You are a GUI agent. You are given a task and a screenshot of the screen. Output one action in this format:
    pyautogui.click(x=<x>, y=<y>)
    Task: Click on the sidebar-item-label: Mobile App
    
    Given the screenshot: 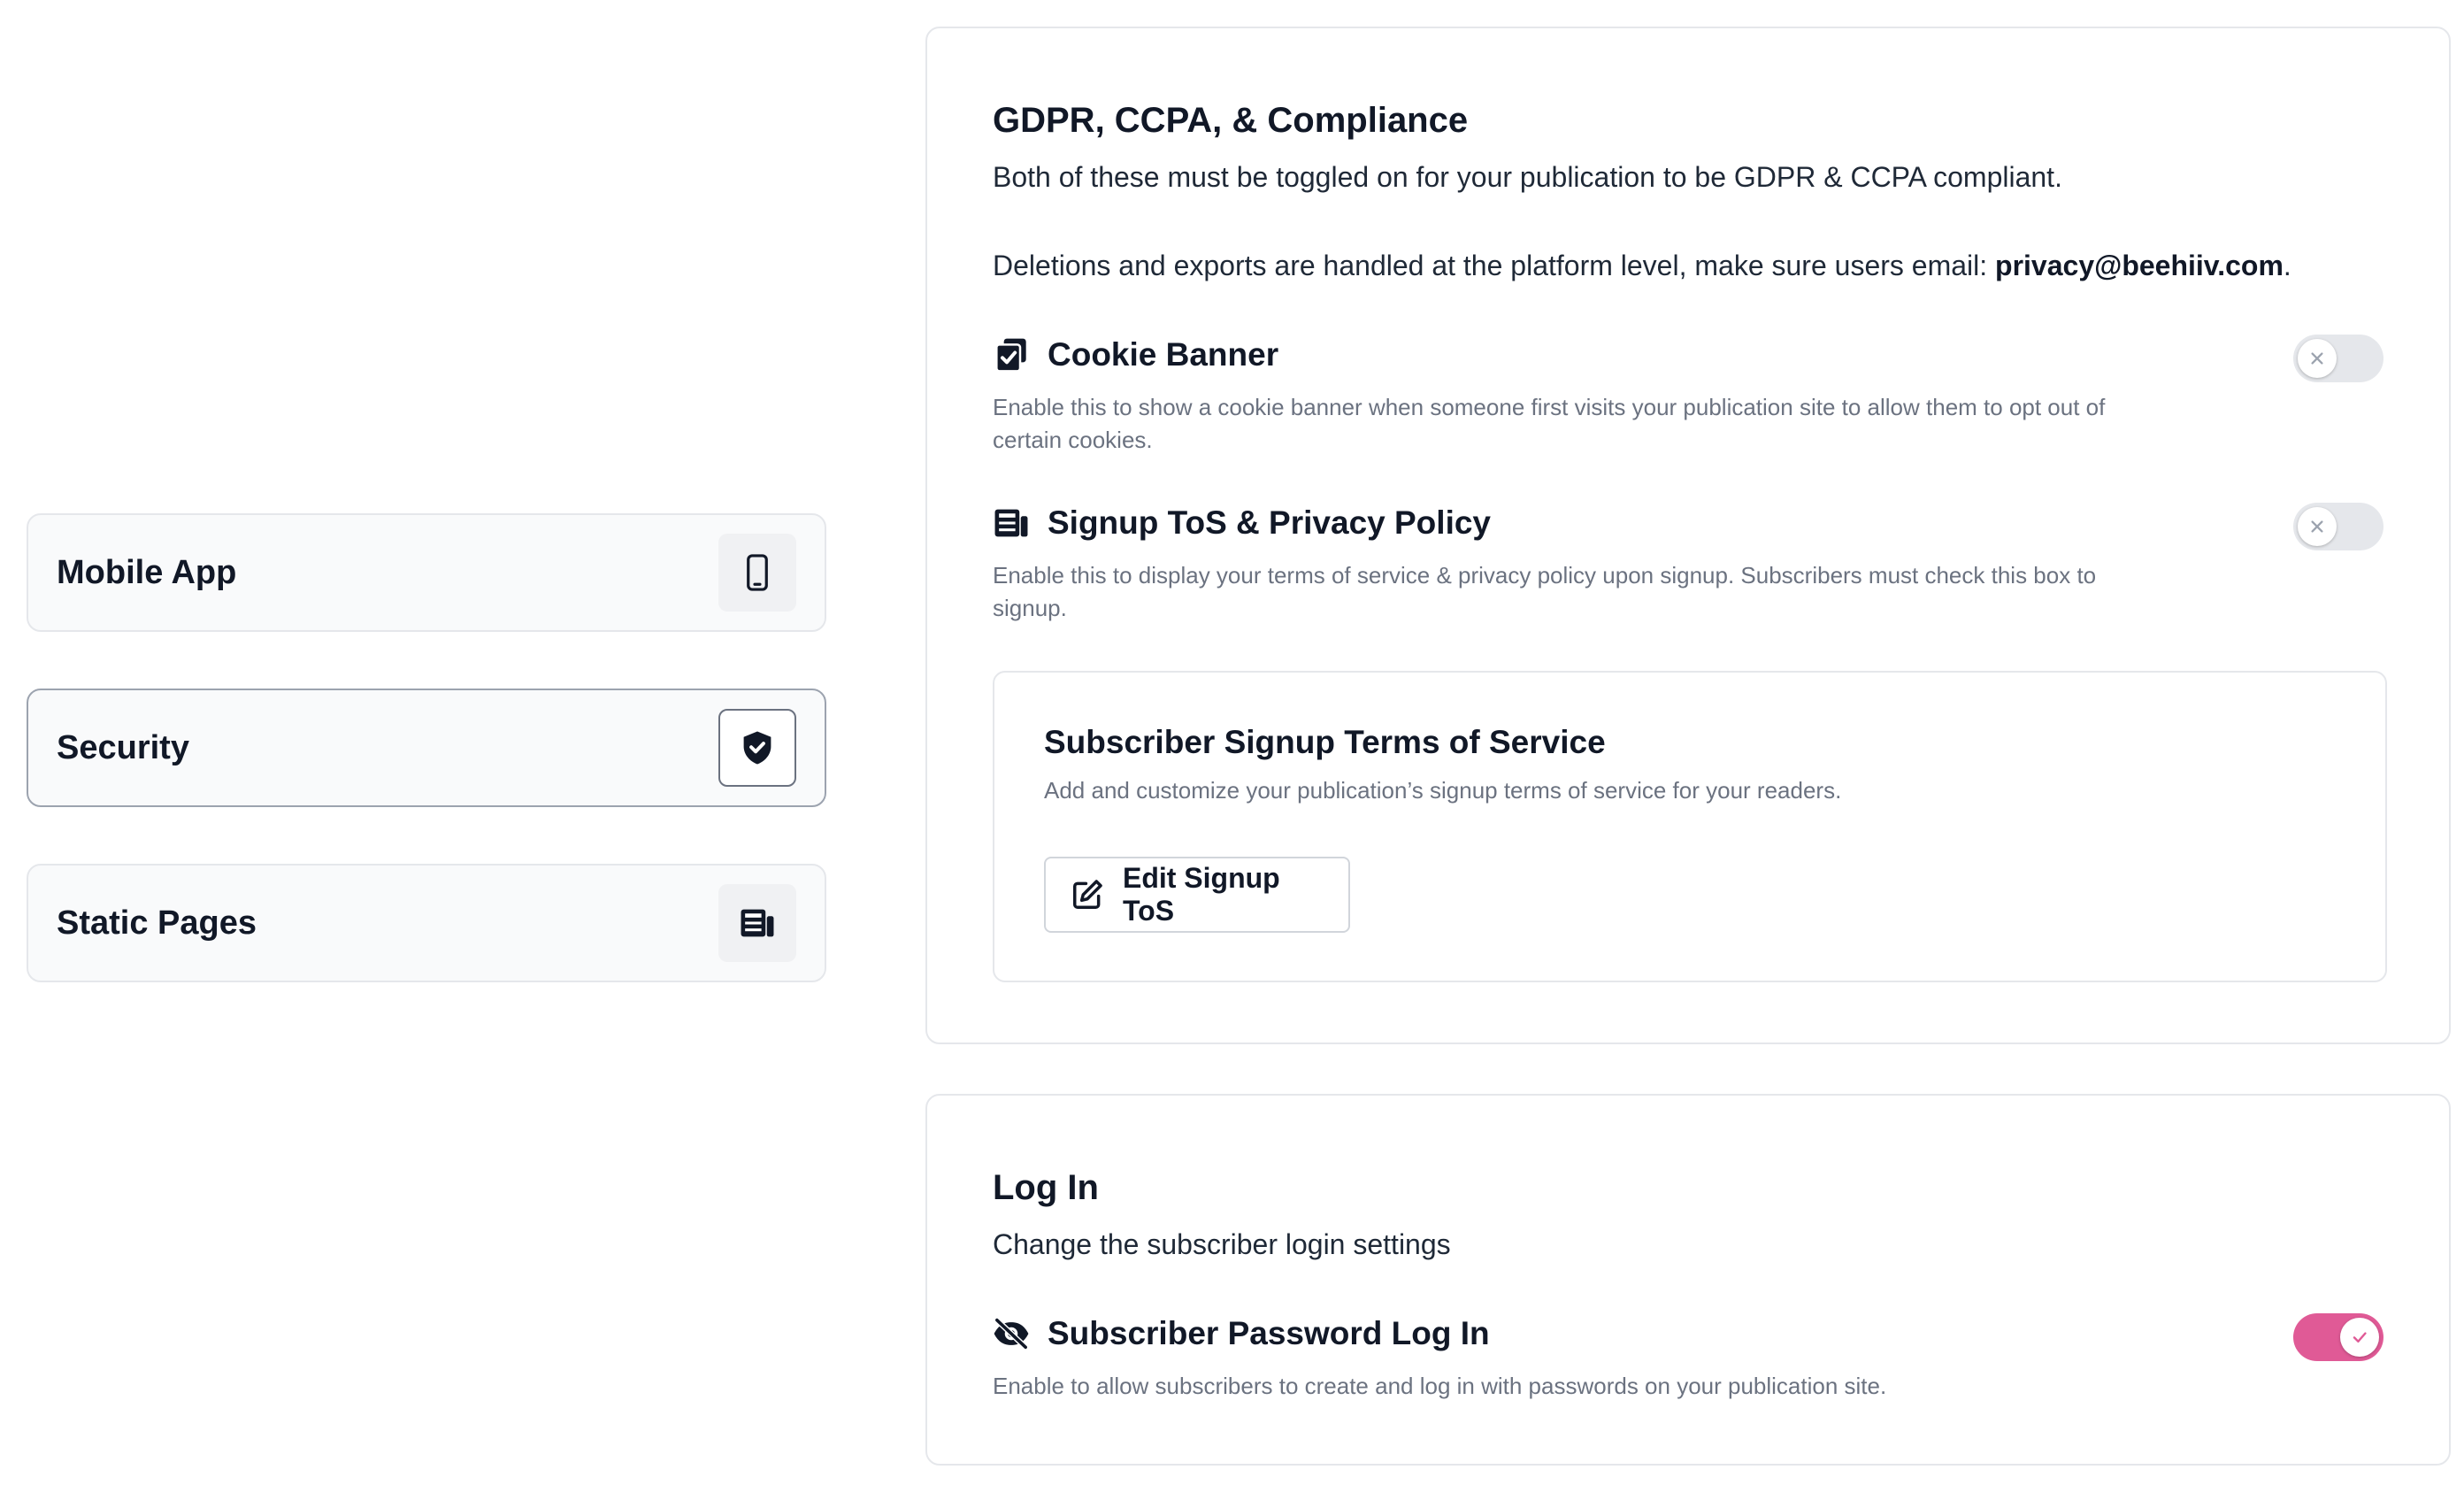 What is the action you would take?
    pyautogui.click(x=147, y=572)
    